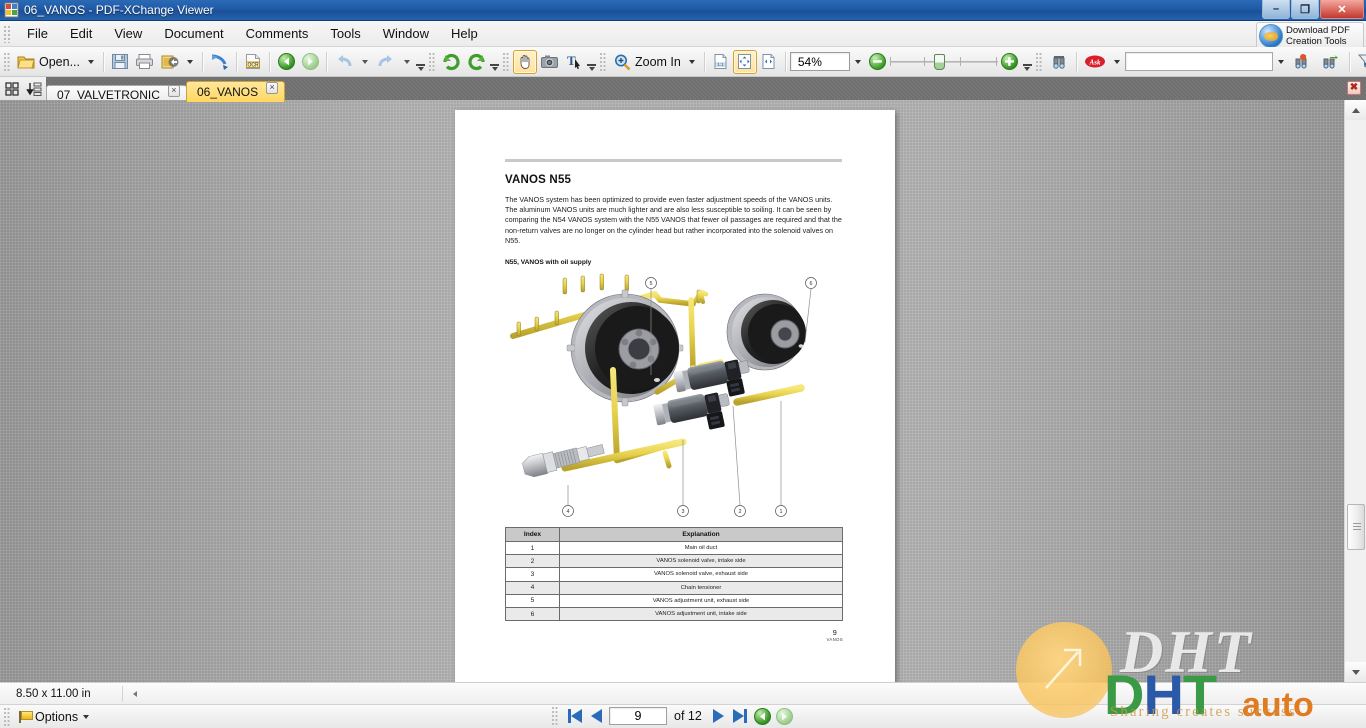  What do you see at coordinates (310, 62) in the screenshot?
I see `forward-button` at bounding box center [310, 62].